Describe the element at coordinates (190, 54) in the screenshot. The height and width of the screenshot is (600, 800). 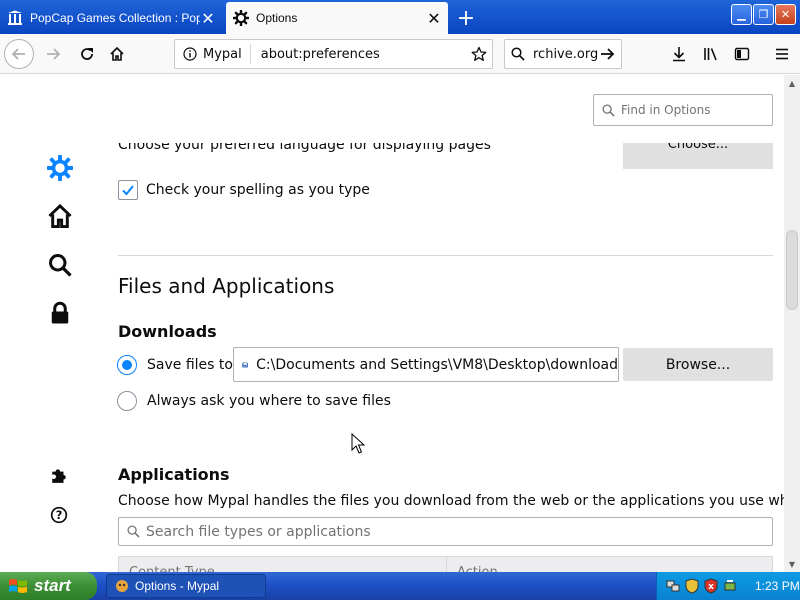
I see `info-icon` at that location.